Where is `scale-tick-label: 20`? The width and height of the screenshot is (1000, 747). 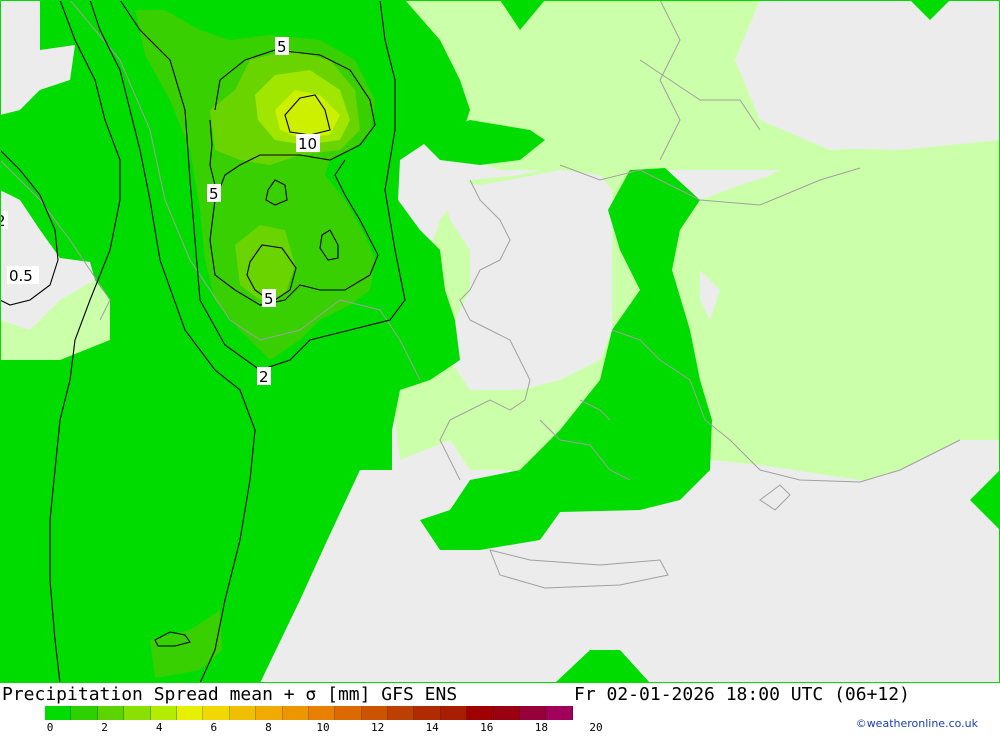
scale-tick-label: 20 is located at coordinates (596, 727).